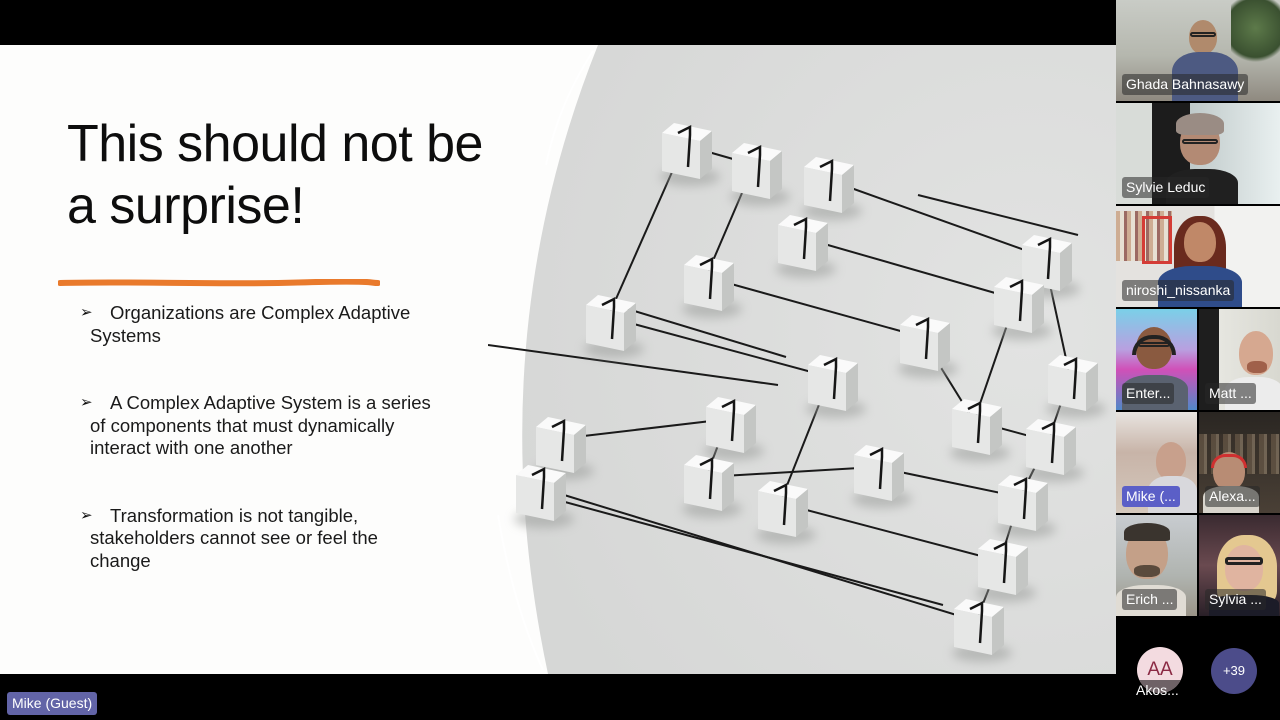 The height and width of the screenshot is (720, 1280). What do you see at coordinates (1166, 187) in the screenshot?
I see `participant-name: Sylvie Leduc` at bounding box center [1166, 187].